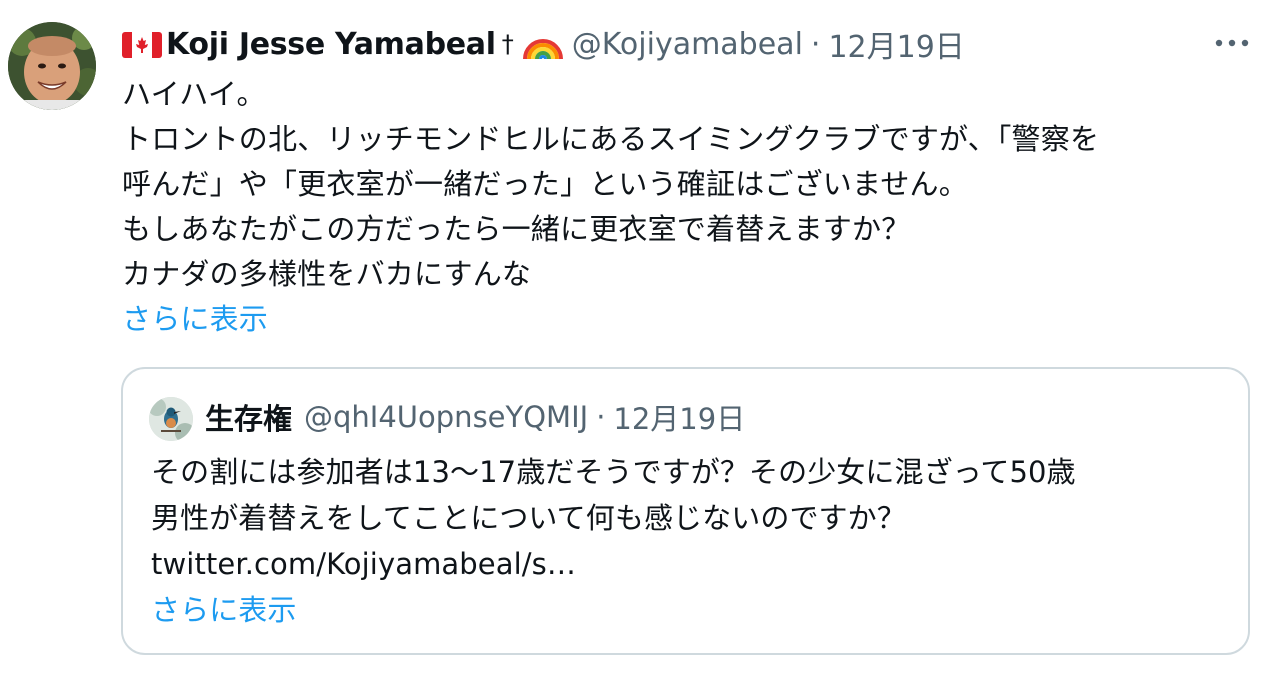 The height and width of the screenshot is (690, 1280). Describe the element at coordinates (611, 139) in the screenshot. I see `tweet-text-line: トロントの北、リッチモンドヒルにあるスイミングクラブですが、「警察を` at that location.